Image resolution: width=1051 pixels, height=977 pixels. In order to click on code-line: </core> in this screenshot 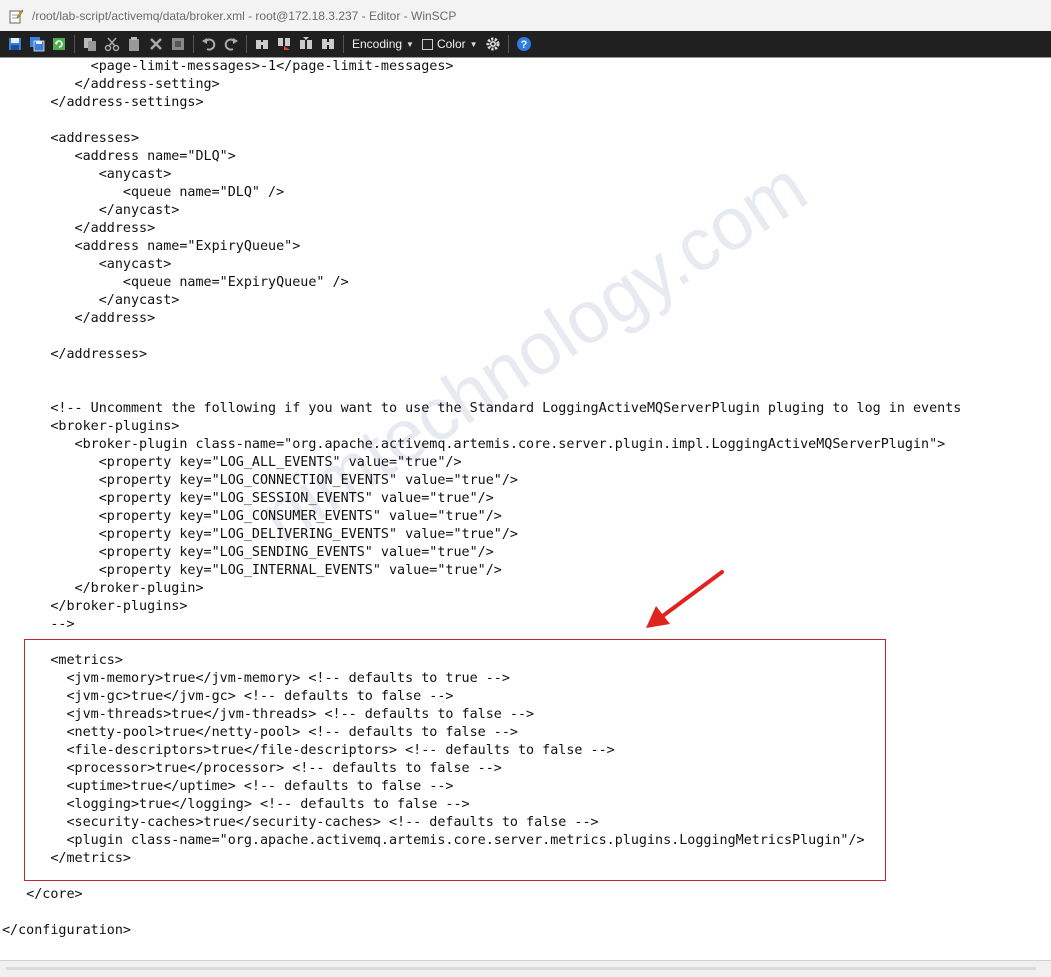, I will do `click(481, 895)`.